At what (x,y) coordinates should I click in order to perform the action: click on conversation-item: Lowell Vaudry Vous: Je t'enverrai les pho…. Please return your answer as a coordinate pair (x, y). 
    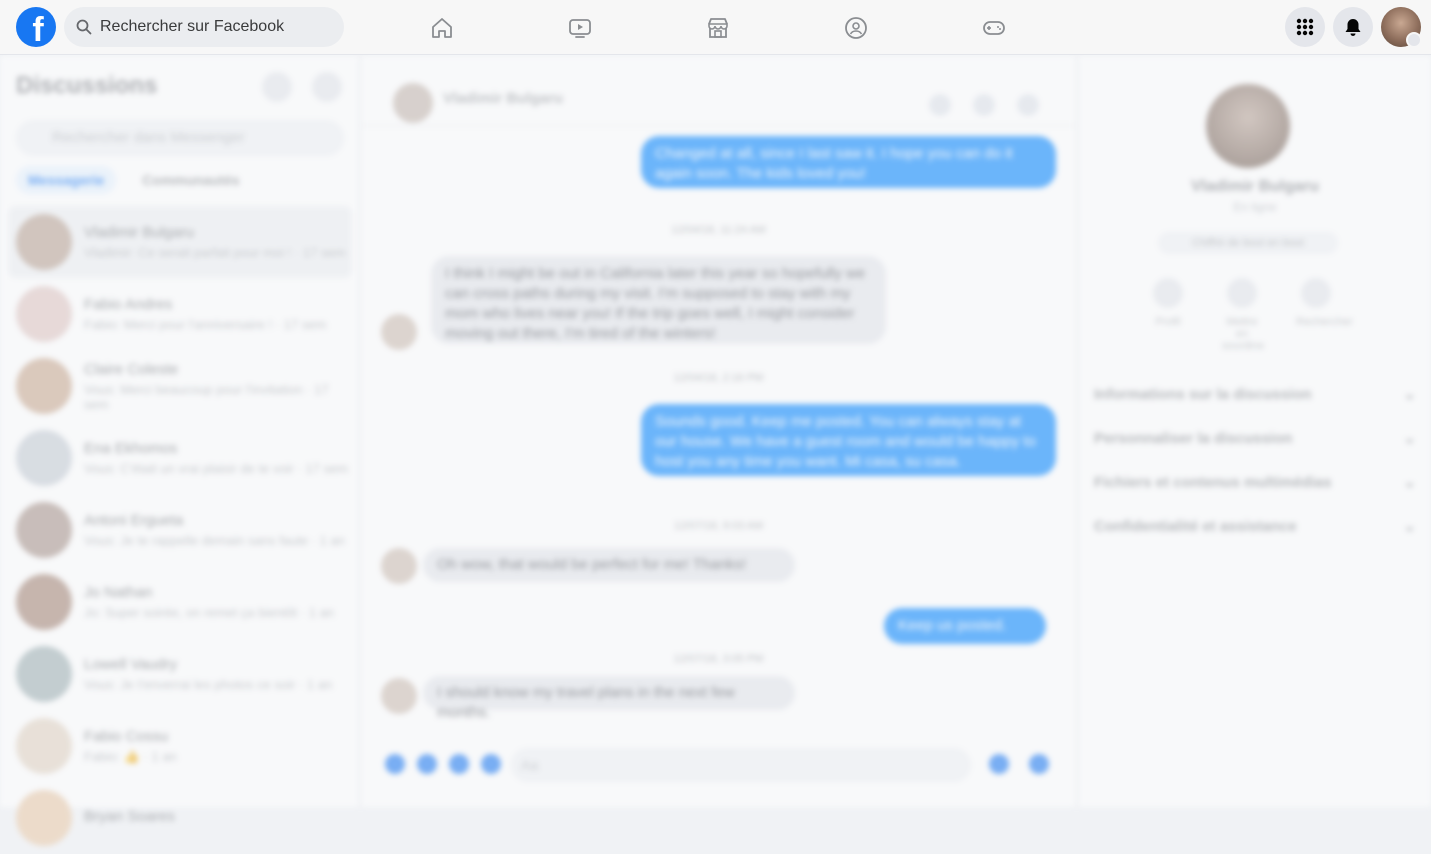
    Looking at the image, I should click on (180, 674).